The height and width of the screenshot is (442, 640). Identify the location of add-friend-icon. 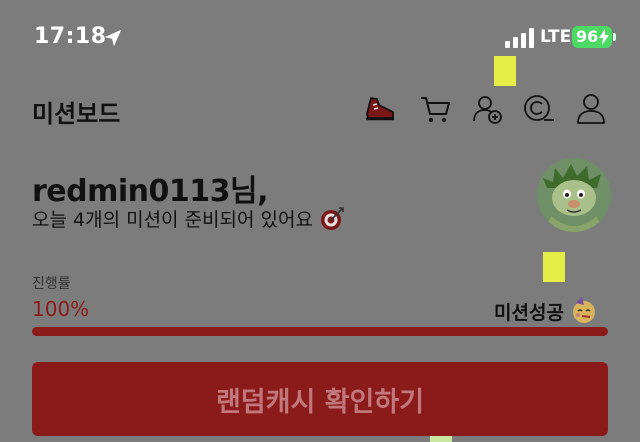
(488, 109).